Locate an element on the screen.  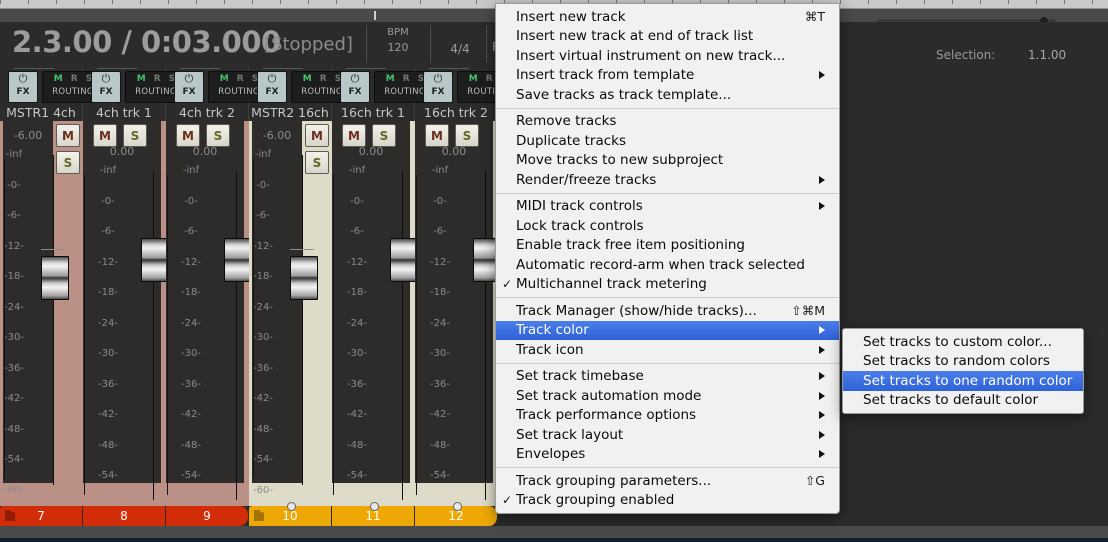
menu-item: Insert new track at end of track list is located at coordinates (667, 37).